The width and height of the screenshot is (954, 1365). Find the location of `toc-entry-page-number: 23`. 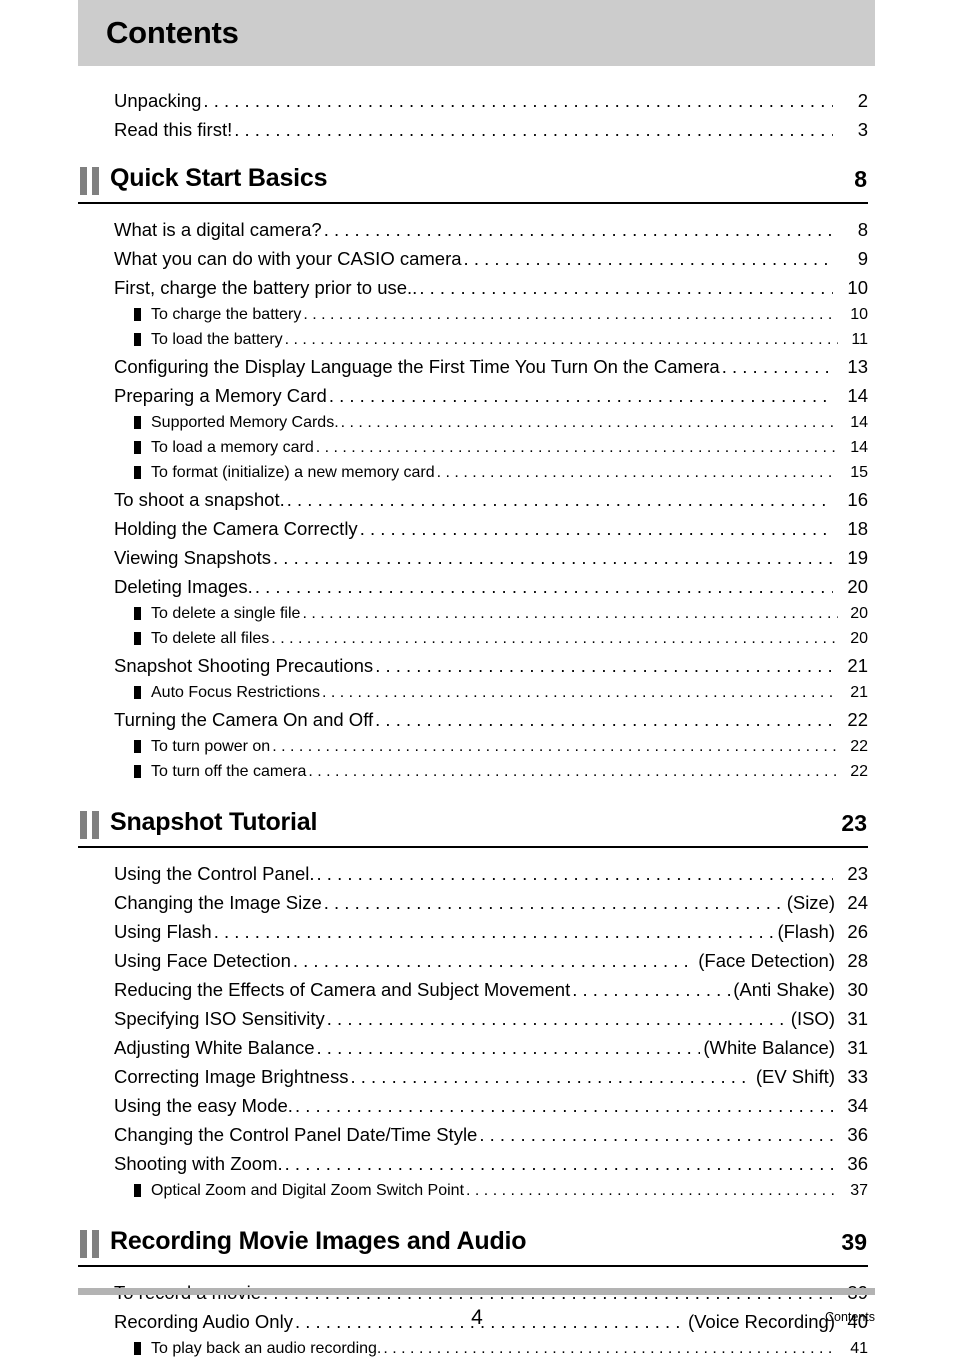

toc-entry-page-number: 23 is located at coordinates (857, 873).